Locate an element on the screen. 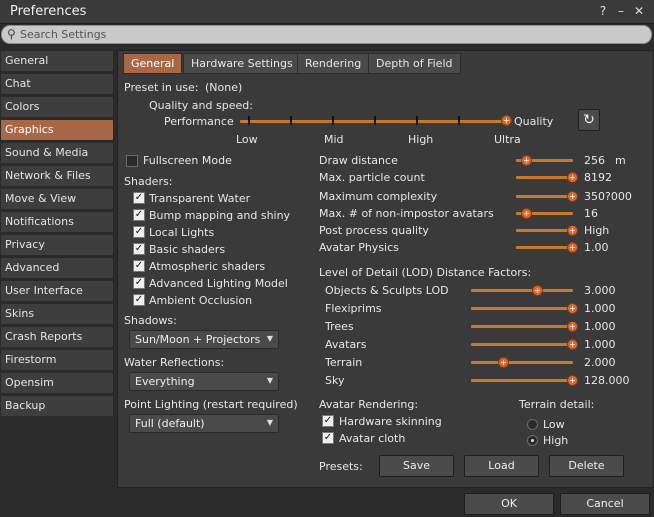 The image size is (654, 517). lod-avatars-label: Avatars is located at coordinates (346, 344).